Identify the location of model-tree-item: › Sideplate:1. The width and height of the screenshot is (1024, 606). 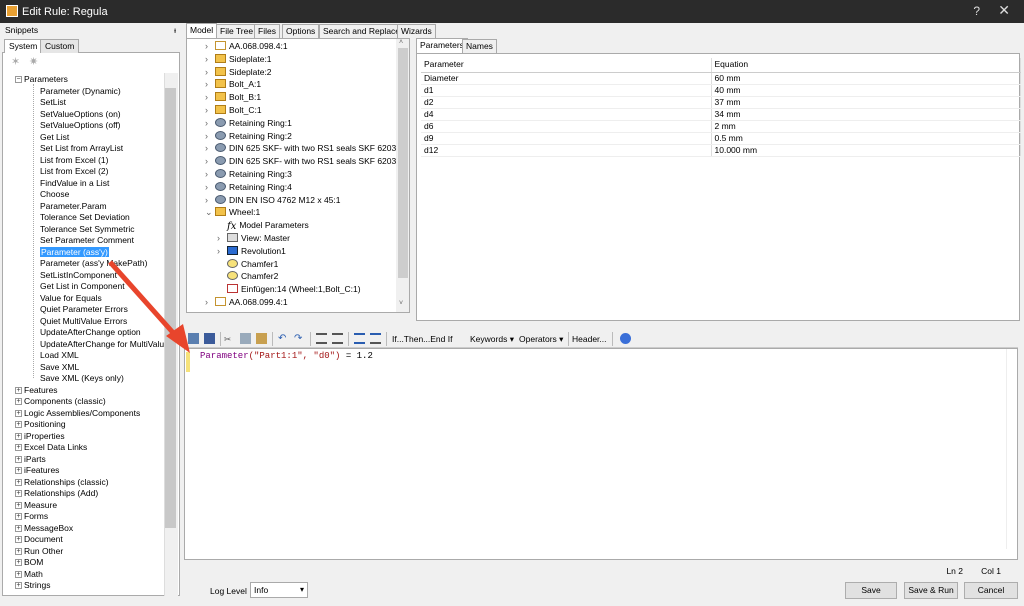
(238, 59).